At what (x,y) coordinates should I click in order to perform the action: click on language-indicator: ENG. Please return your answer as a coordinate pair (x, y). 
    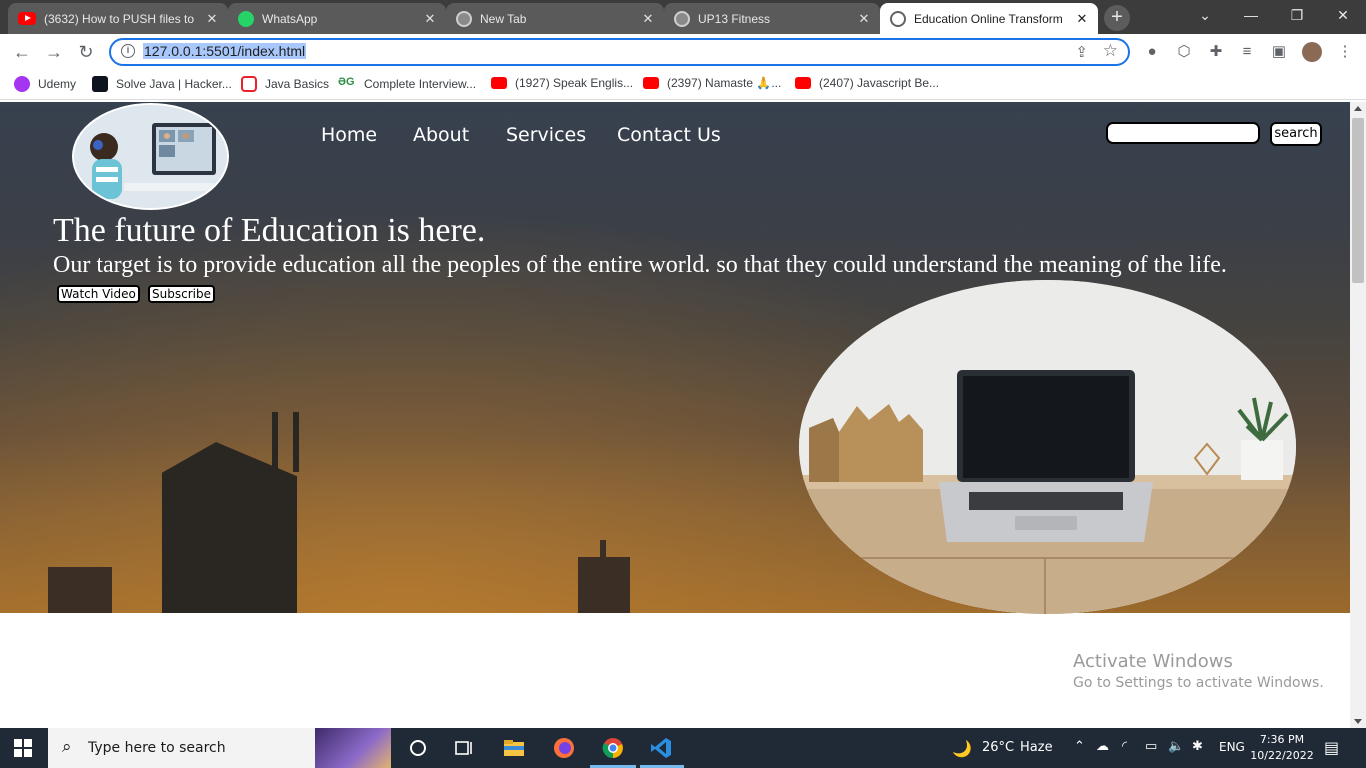
    Looking at the image, I should click on (1232, 747).